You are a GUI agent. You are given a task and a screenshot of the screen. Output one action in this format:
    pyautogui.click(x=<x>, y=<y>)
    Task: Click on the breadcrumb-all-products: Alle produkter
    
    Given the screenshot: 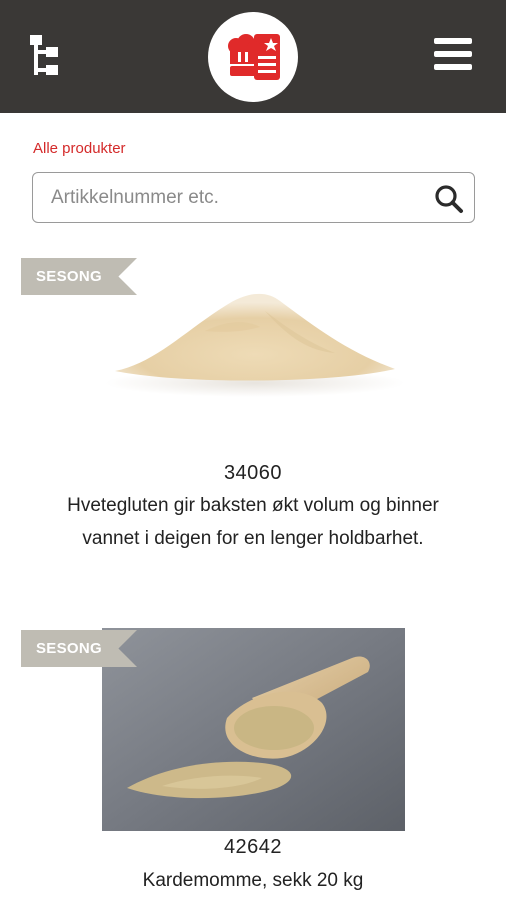 What is the action you would take?
    pyautogui.click(x=79, y=148)
    